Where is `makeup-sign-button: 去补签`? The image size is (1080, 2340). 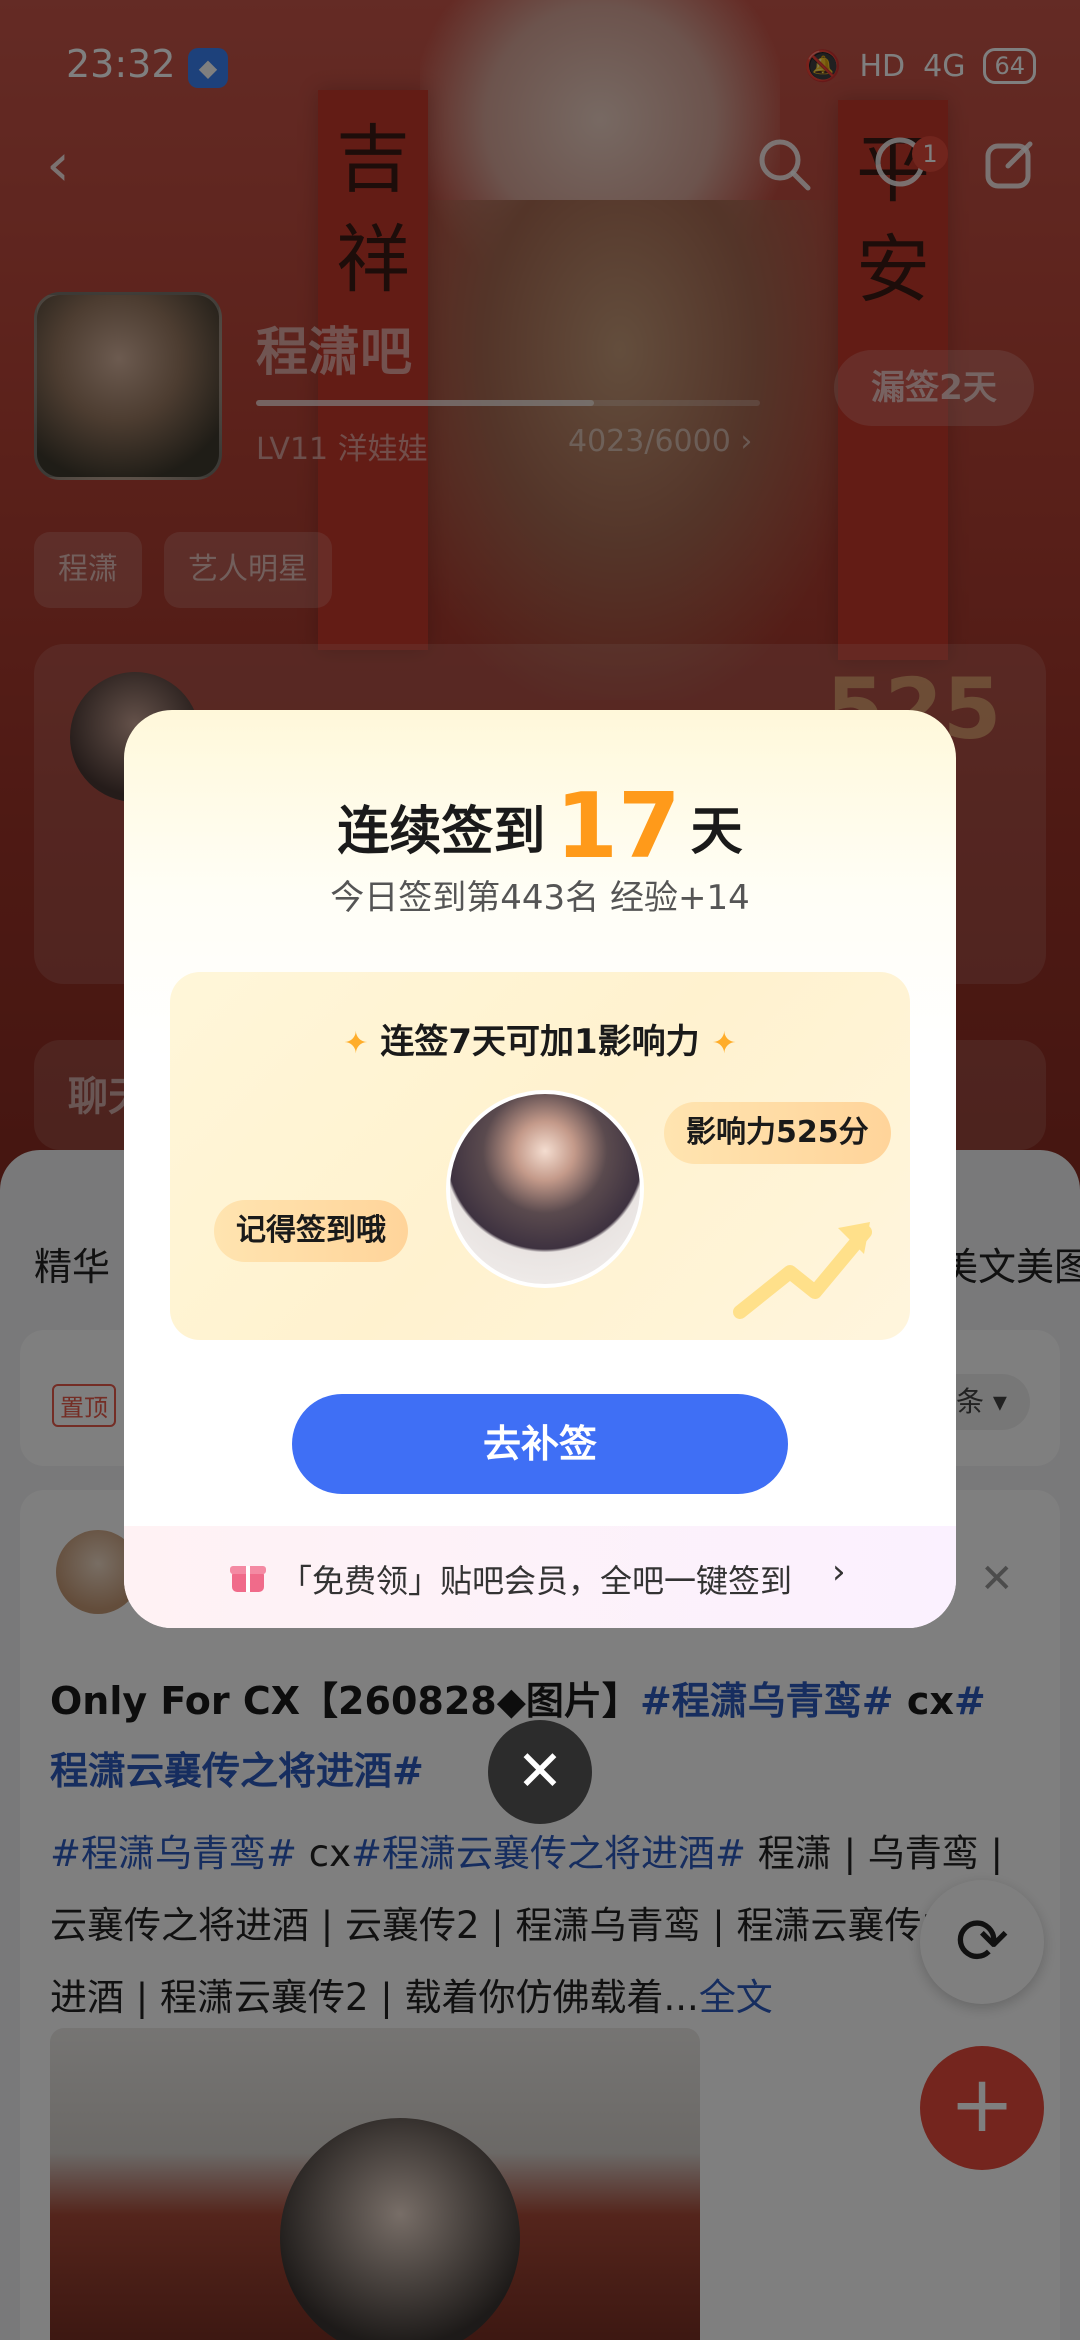 makeup-sign-button: 去补签 is located at coordinates (540, 1444).